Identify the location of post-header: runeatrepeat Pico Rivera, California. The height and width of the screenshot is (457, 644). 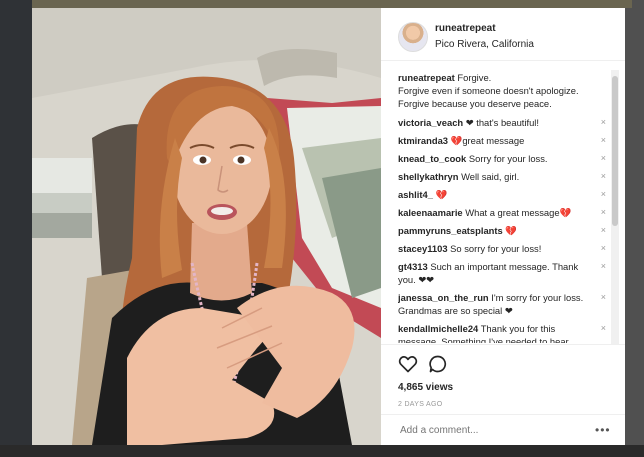
(503, 34).